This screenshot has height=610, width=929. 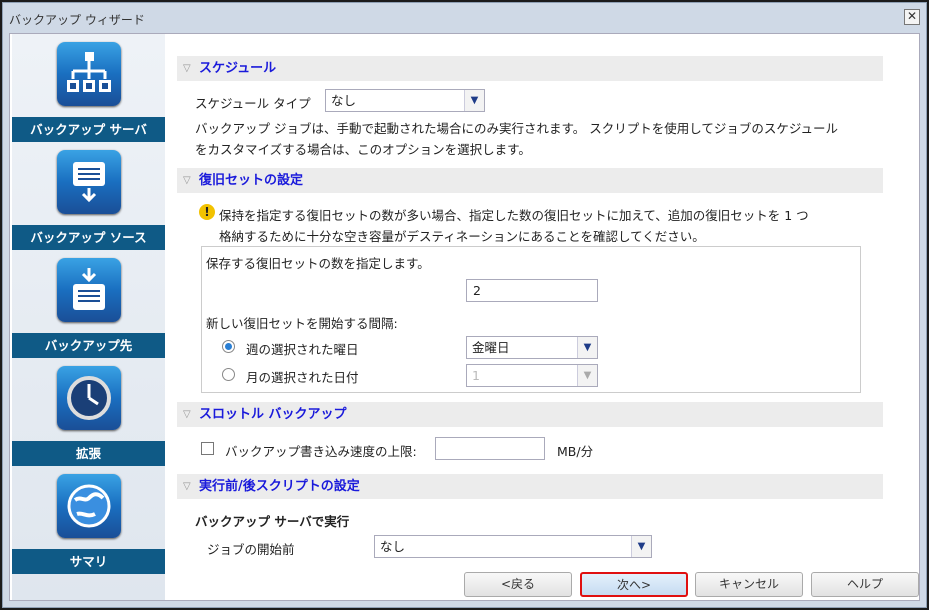 What do you see at coordinates (518, 584) in the screenshot?
I see `back-button: <戻る` at bounding box center [518, 584].